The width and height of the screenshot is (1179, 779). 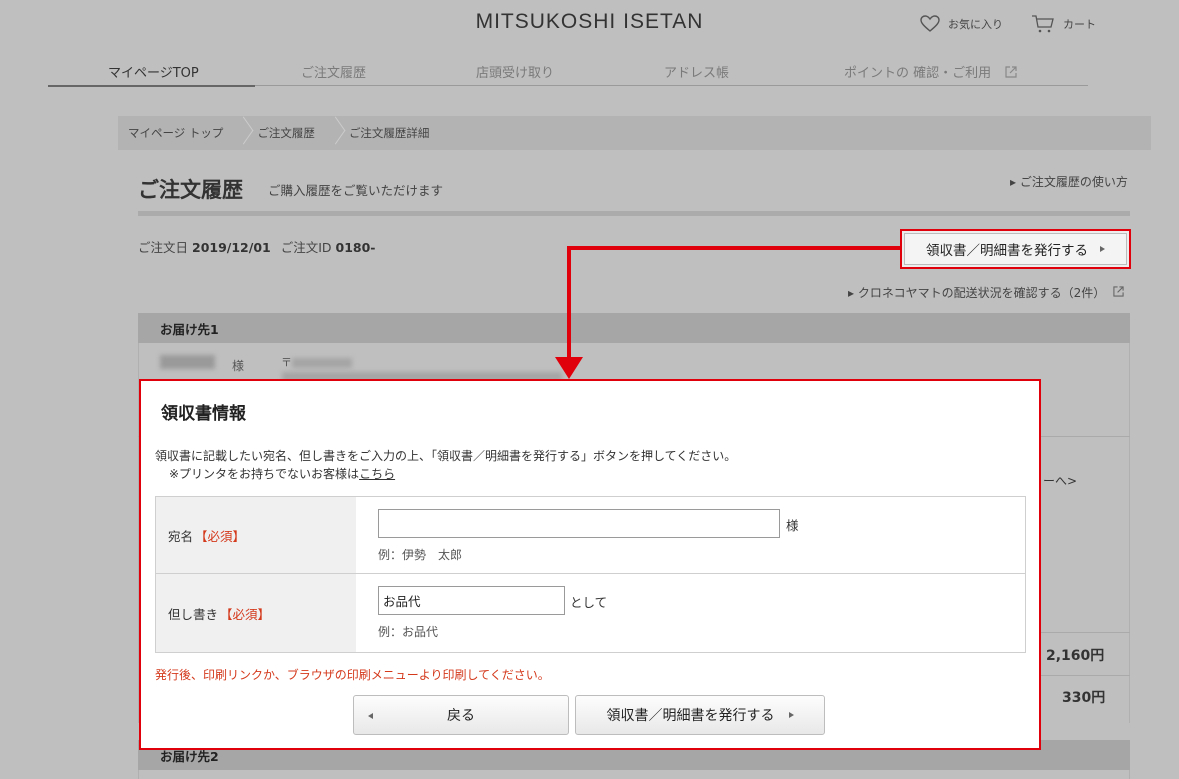 What do you see at coordinates (918, 73) in the screenshot?
I see `tab-points-label: ポイントの 確認・ご利用` at bounding box center [918, 73].